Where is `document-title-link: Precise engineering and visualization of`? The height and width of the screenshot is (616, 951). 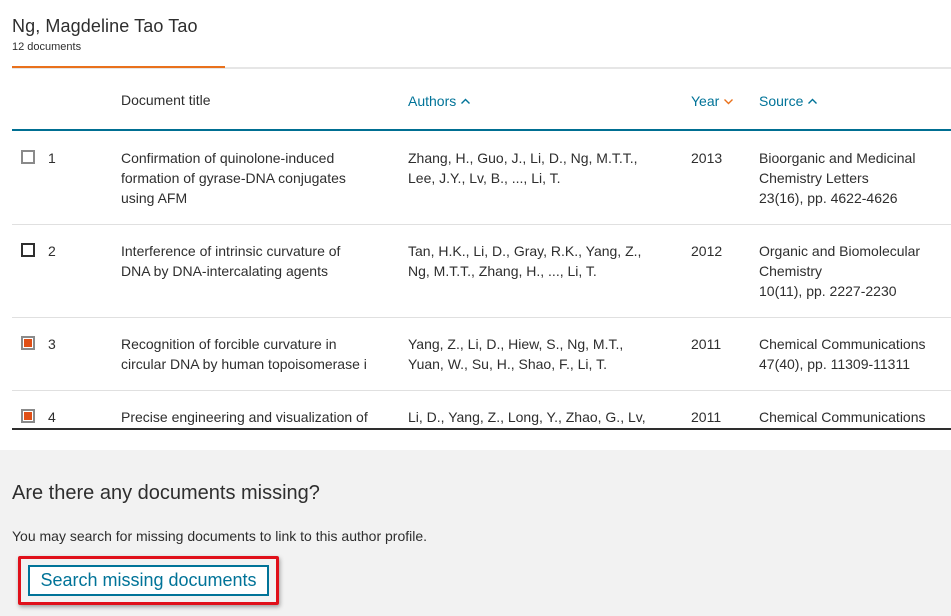 document-title-link: Precise engineering and visualization of is located at coordinates (255, 417).